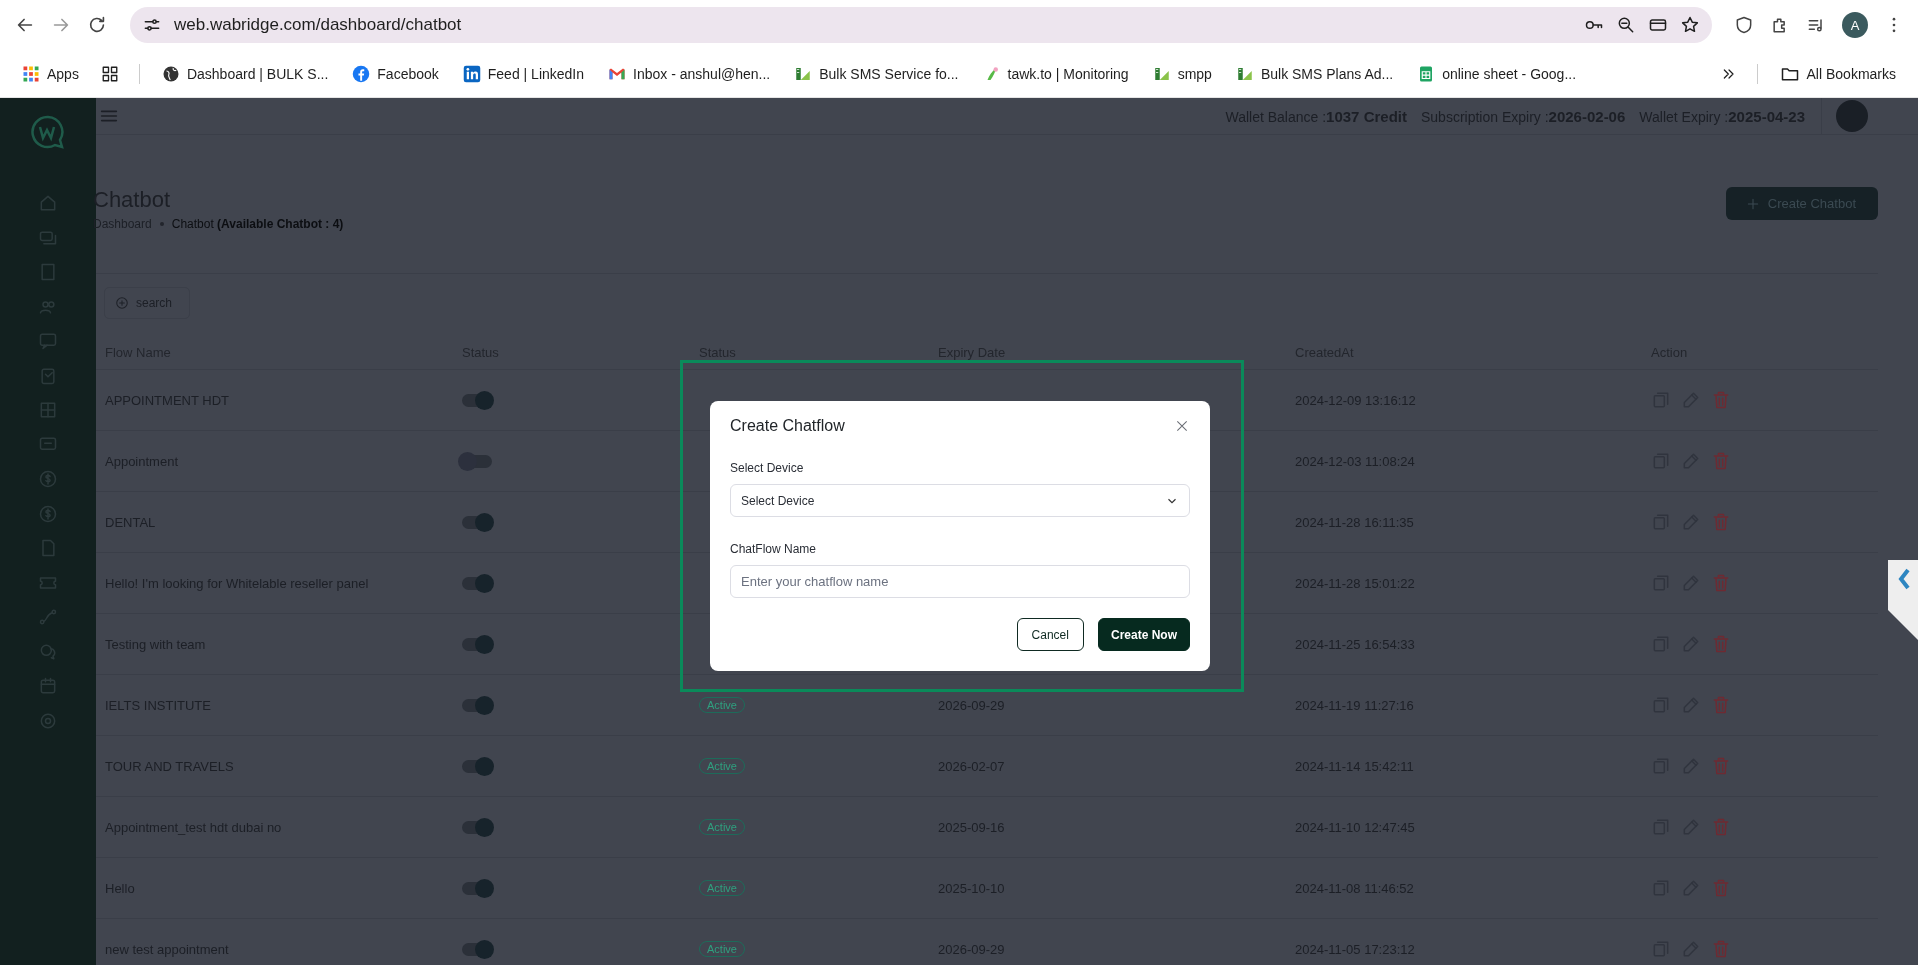 This screenshot has width=1918, height=965. Describe the element at coordinates (960, 581) in the screenshot. I see `chatflow-name-input: Enter your chatflow name` at that location.